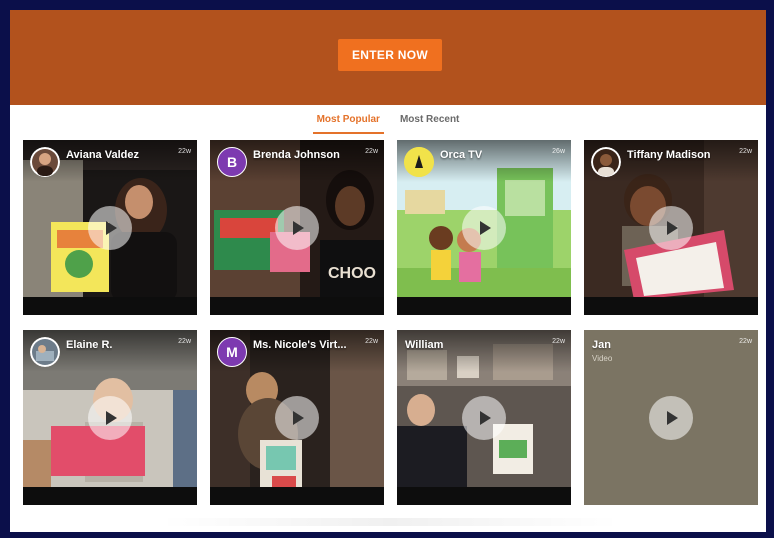 The image size is (774, 538). What do you see at coordinates (558, 151) in the screenshot?
I see `video-age: 26w` at bounding box center [558, 151].